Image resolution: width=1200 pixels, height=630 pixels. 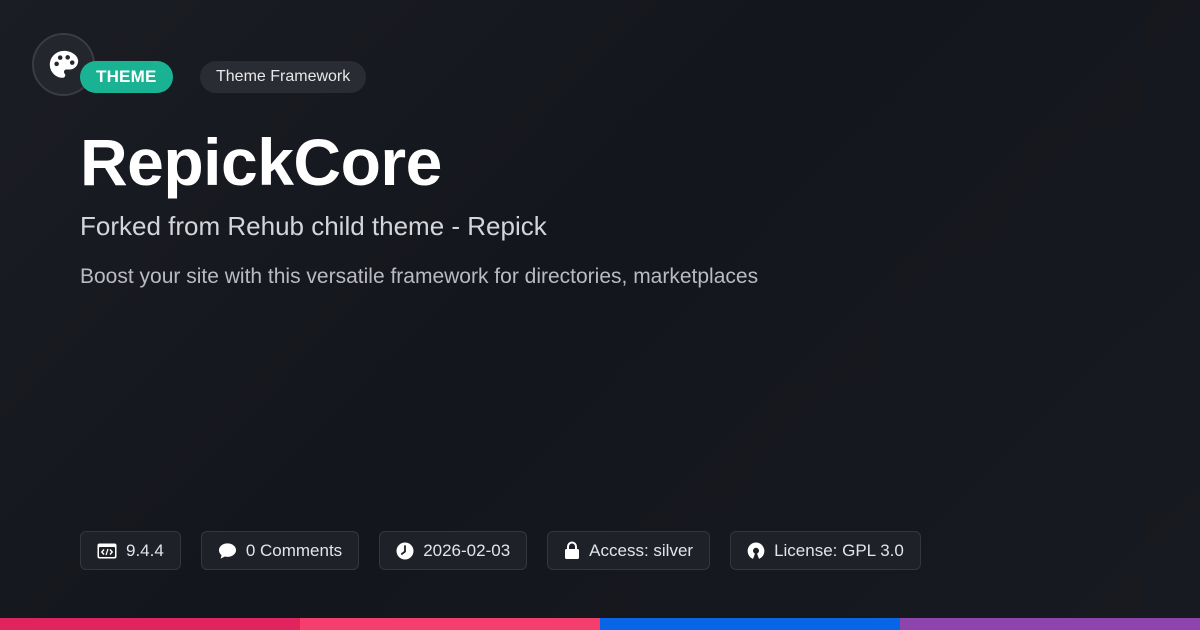 I want to click on date-text: 2026-02-03, so click(x=467, y=550).